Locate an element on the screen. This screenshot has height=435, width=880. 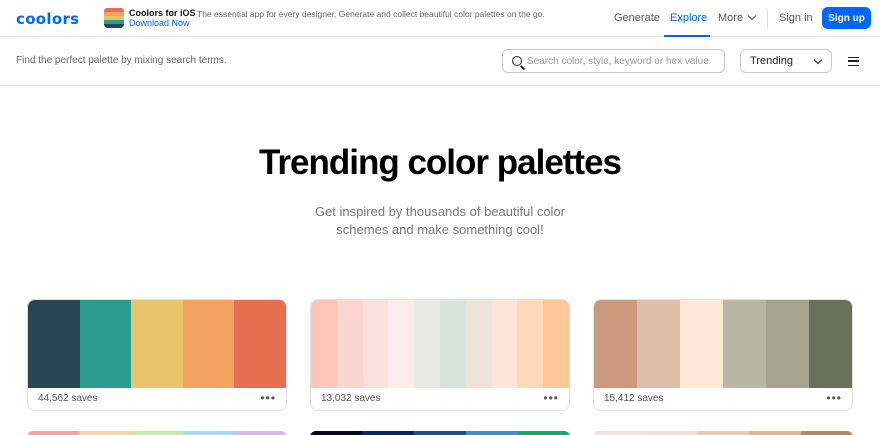
nav-more: More is located at coordinates (737, 17).